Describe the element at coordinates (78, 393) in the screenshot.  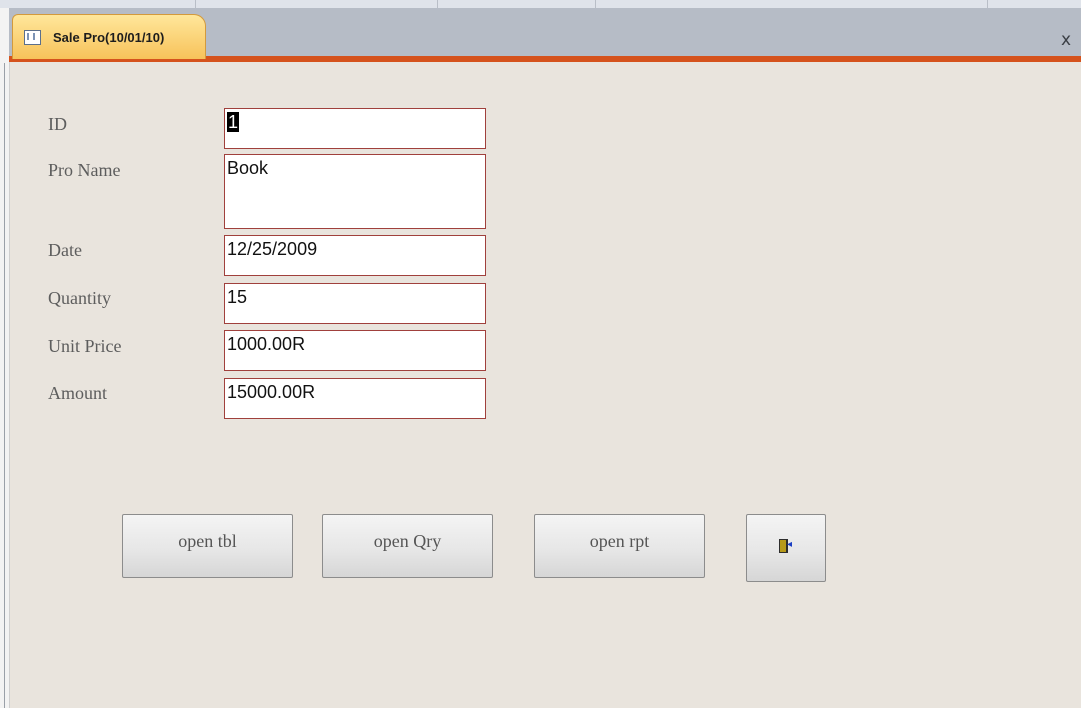
I see `label-amount: Amount` at that location.